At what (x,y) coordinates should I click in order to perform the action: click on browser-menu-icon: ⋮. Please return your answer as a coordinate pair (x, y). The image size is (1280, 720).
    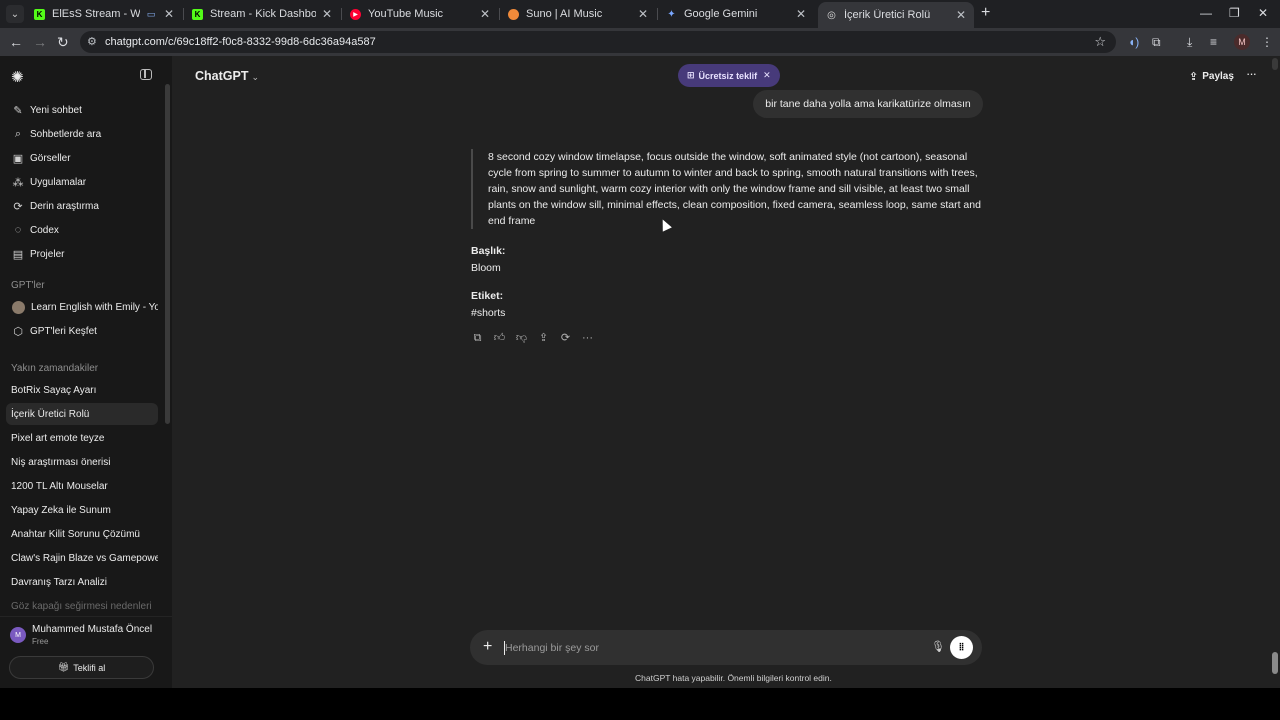
    Looking at the image, I should click on (1267, 42).